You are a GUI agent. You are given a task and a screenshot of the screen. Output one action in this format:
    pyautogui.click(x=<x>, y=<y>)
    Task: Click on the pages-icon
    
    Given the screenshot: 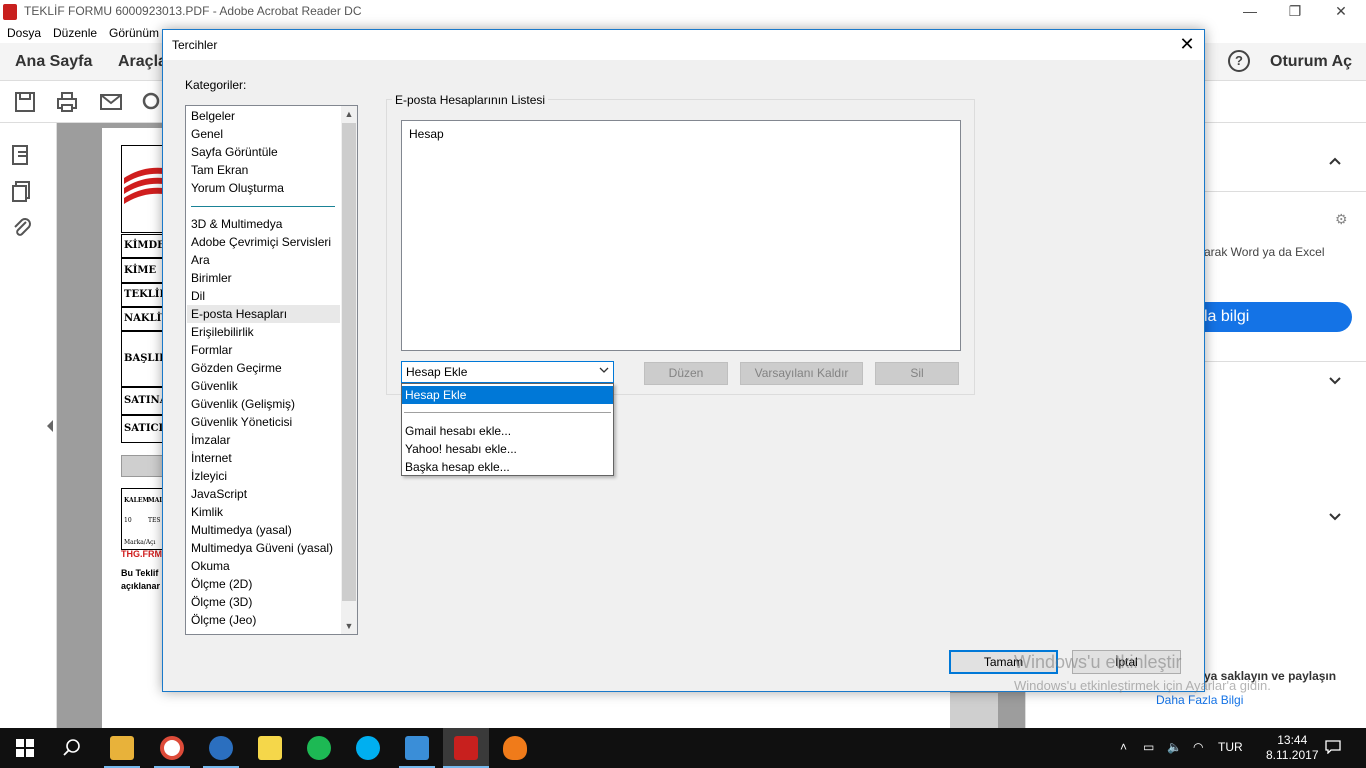 What is the action you would take?
    pyautogui.click(x=22, y=155)
    